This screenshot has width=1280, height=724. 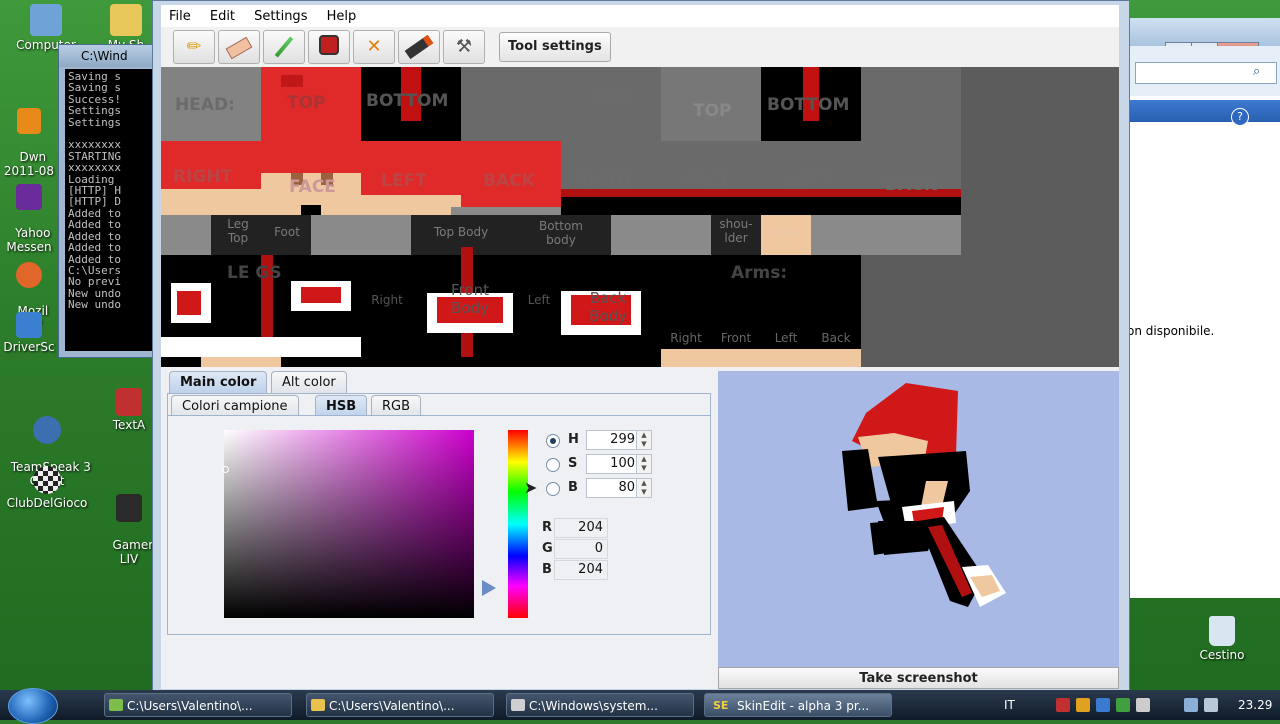 What do you see at coordinates (29, 347) in the screenshot?
I see `desktop-icon-label: DriverSc` at bounding box center [29, 347].